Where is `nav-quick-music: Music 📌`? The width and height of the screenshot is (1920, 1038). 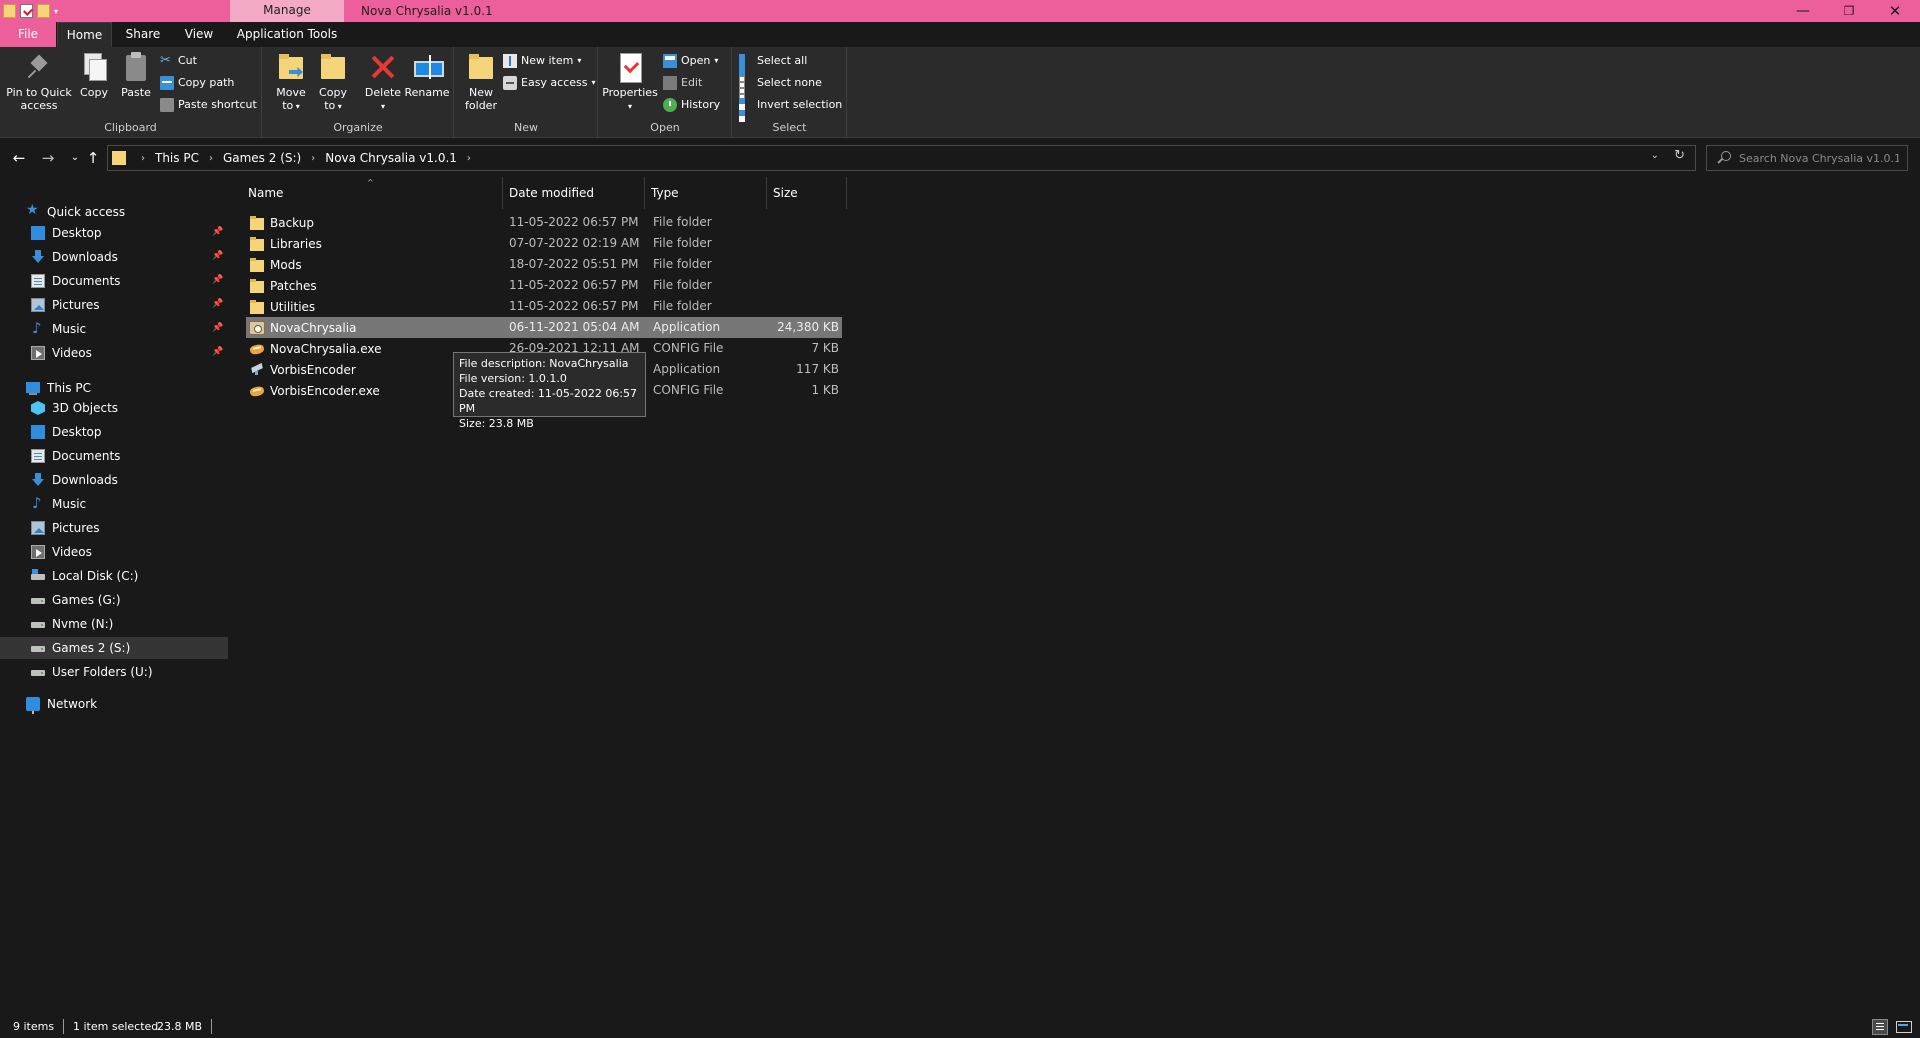 nav-quick-music: Music 📌 is located at coordinates (114, 329).